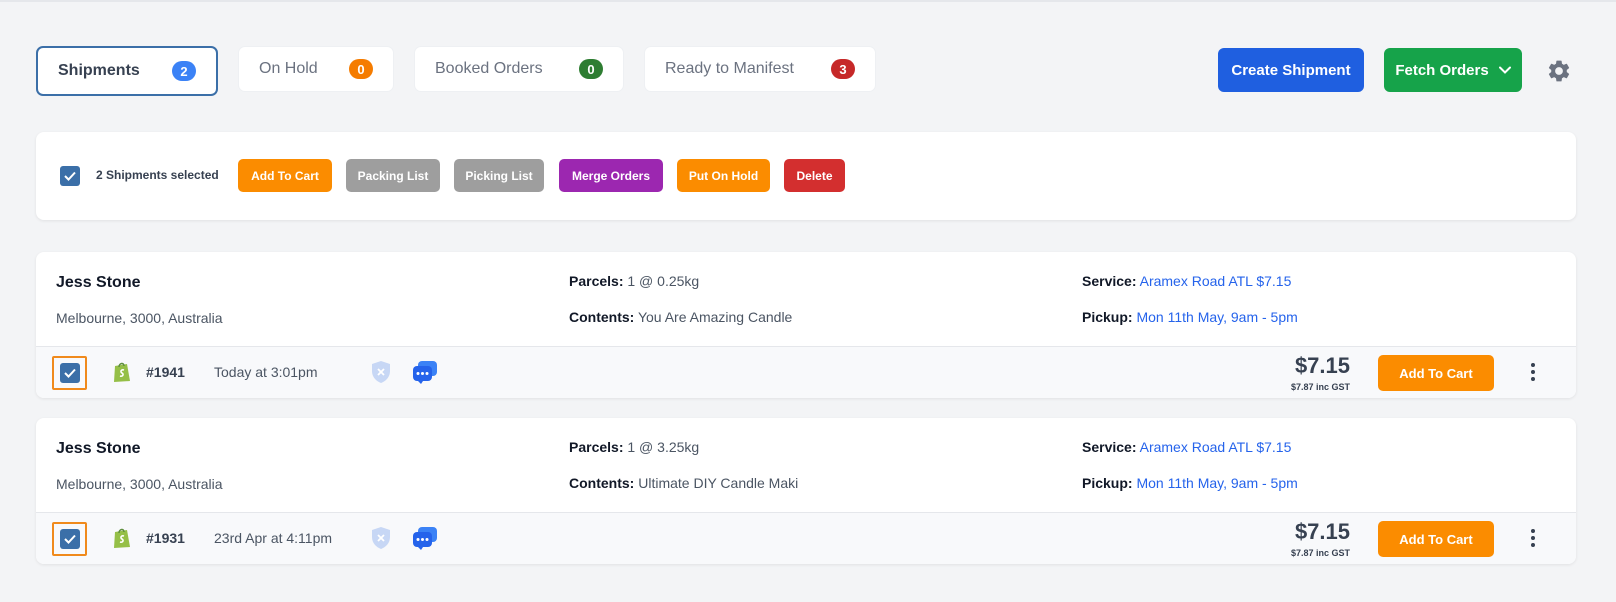 The height and width of the screenshot is (602, 1616). Describe the element at coordinates (288, 68) in the screenshot. I see `tab-label: On Hold` at that location.